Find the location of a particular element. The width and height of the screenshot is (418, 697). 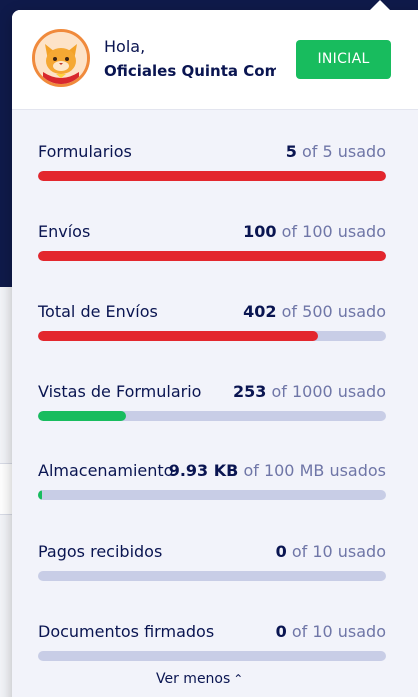

show-less-link: Ver menos ⌃ is located at coordinates (199, 679).